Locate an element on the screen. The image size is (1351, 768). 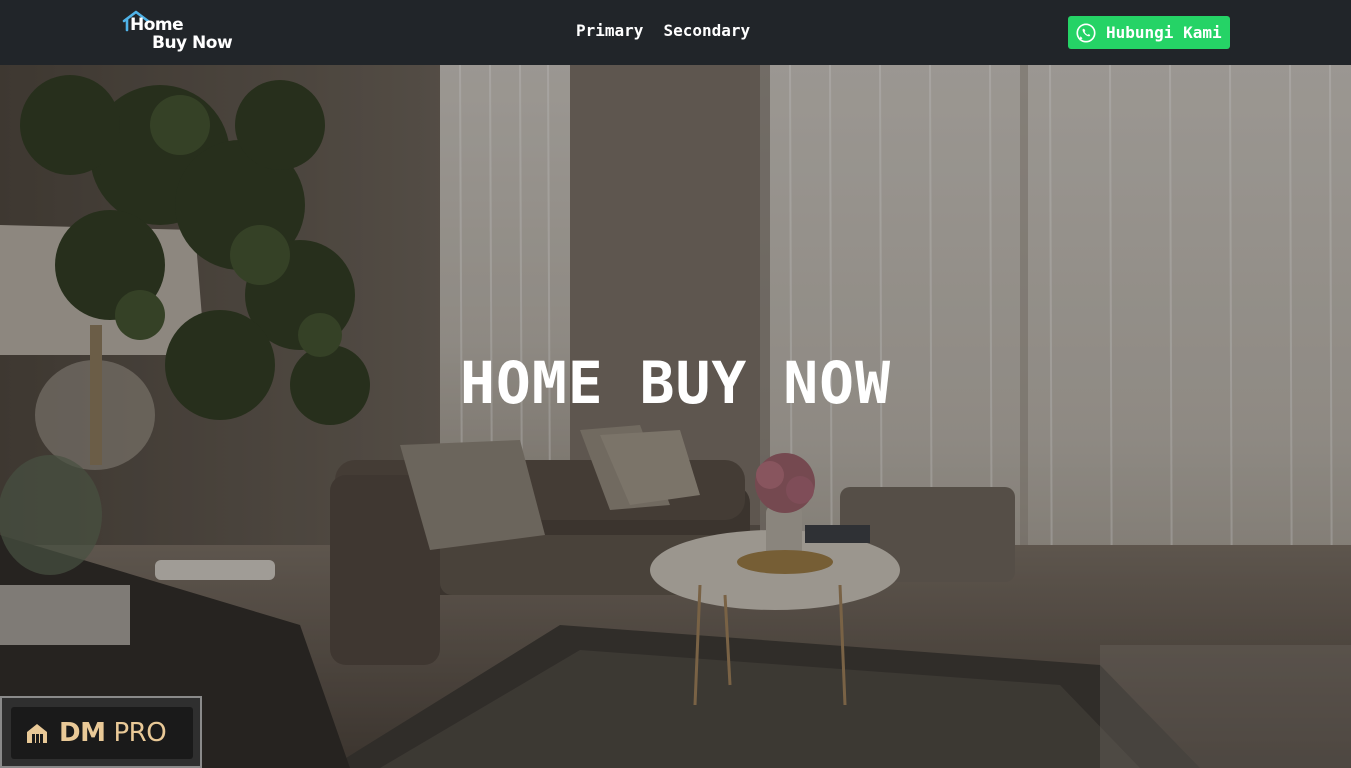
contact-whatsapp-button: Hubungi Kami is located at coordinates (1149, 32).